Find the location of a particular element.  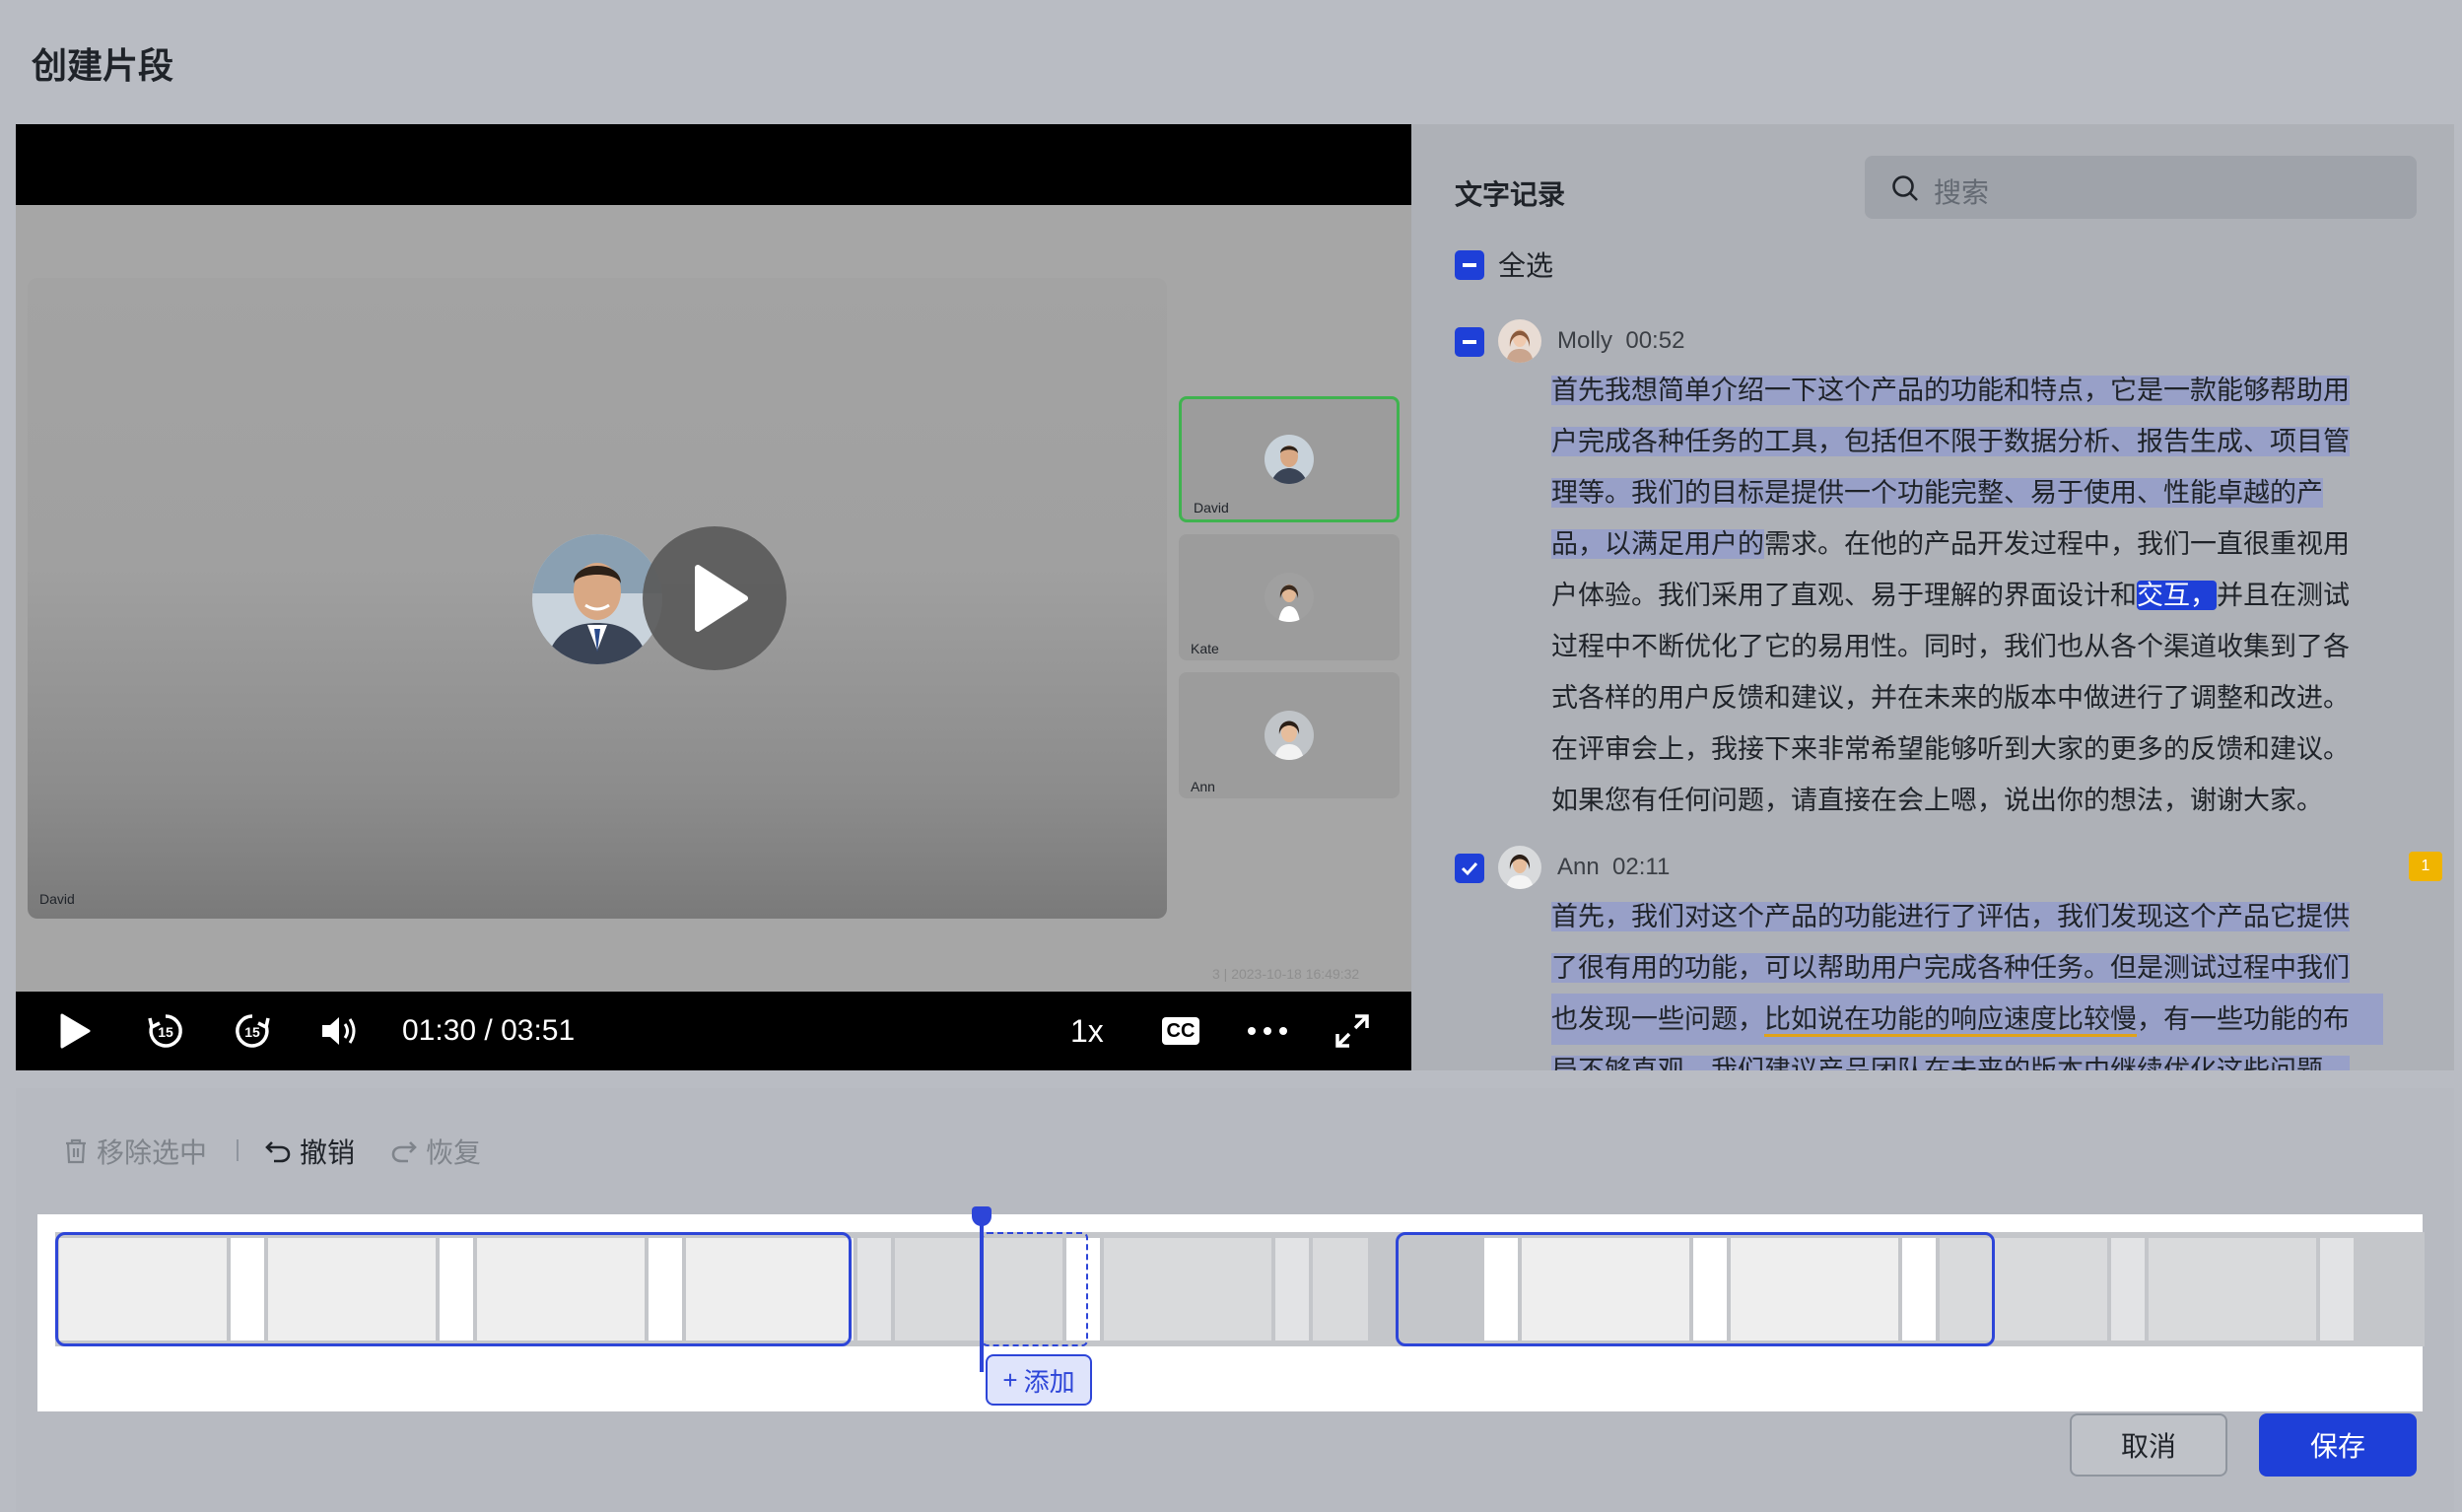

search-placeholder: 搜索 is located at coordinates (1962, 193).